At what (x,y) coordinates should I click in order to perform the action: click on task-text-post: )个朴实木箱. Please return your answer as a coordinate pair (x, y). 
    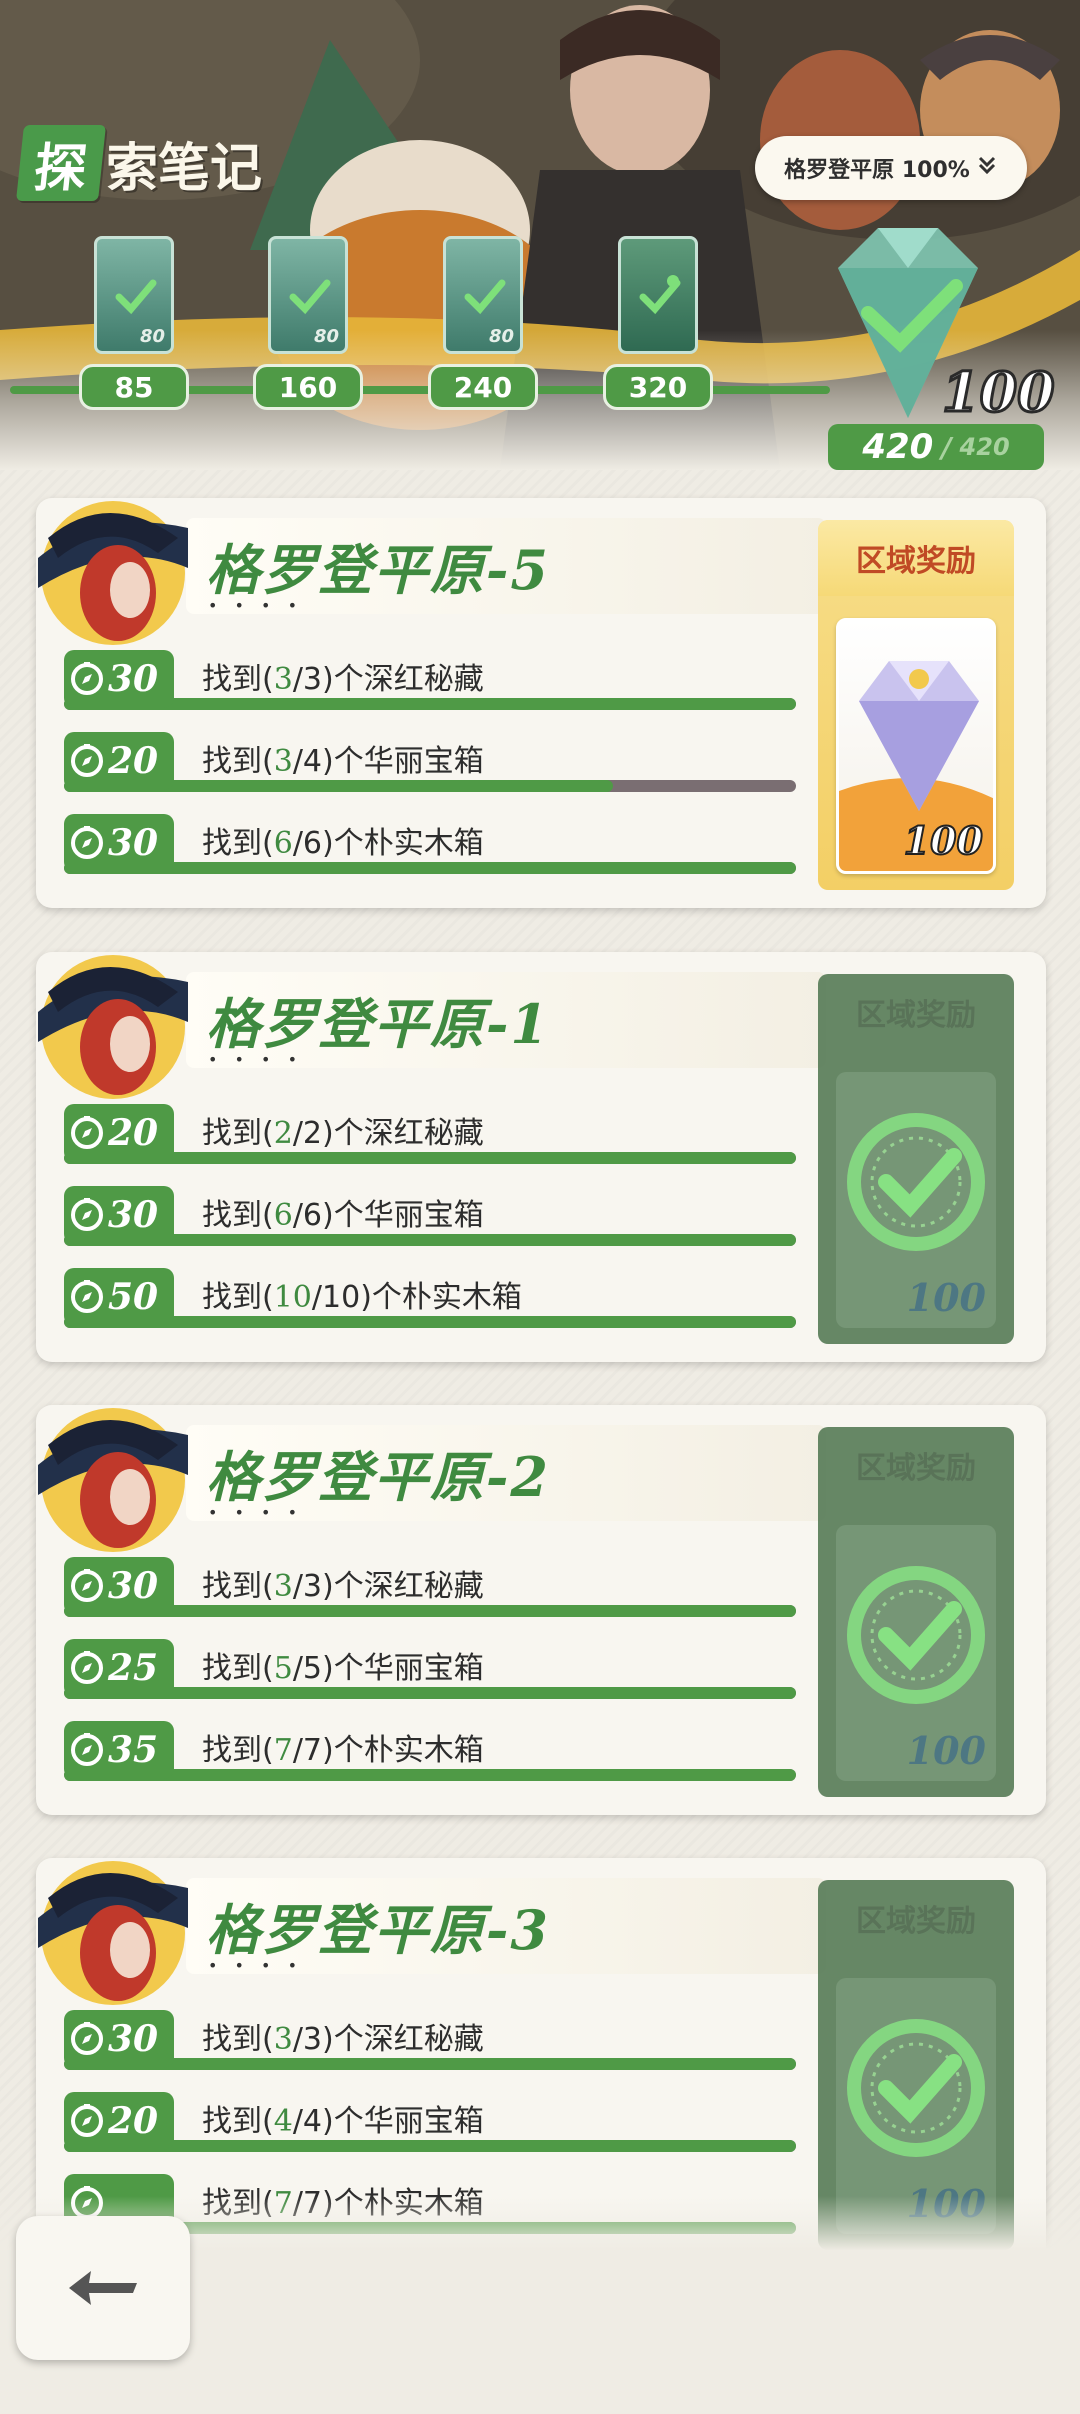
    Looking at the image, I should click on (441, 1297).